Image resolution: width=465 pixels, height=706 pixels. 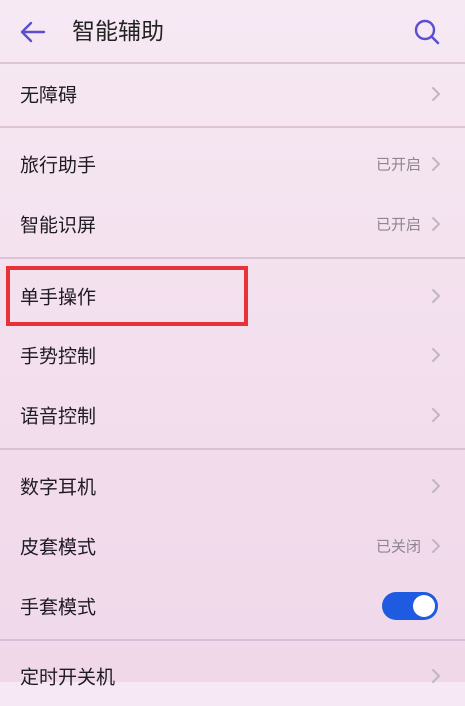 I want to click on list-item-smart-screen-recognition: 智能识屏 已开启, so click(x=232, y=224).